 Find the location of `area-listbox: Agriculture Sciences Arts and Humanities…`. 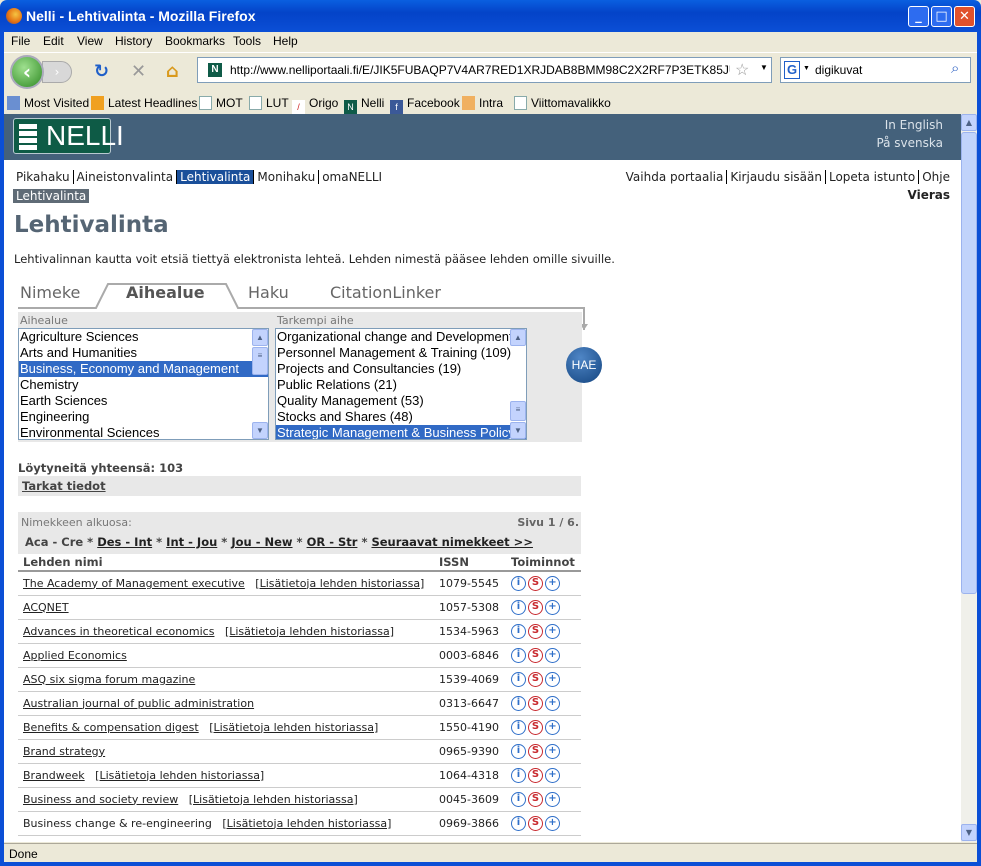

area-listbox: Agriculture Sciences Arts and Humanities… is located at coordinates (143, 384).